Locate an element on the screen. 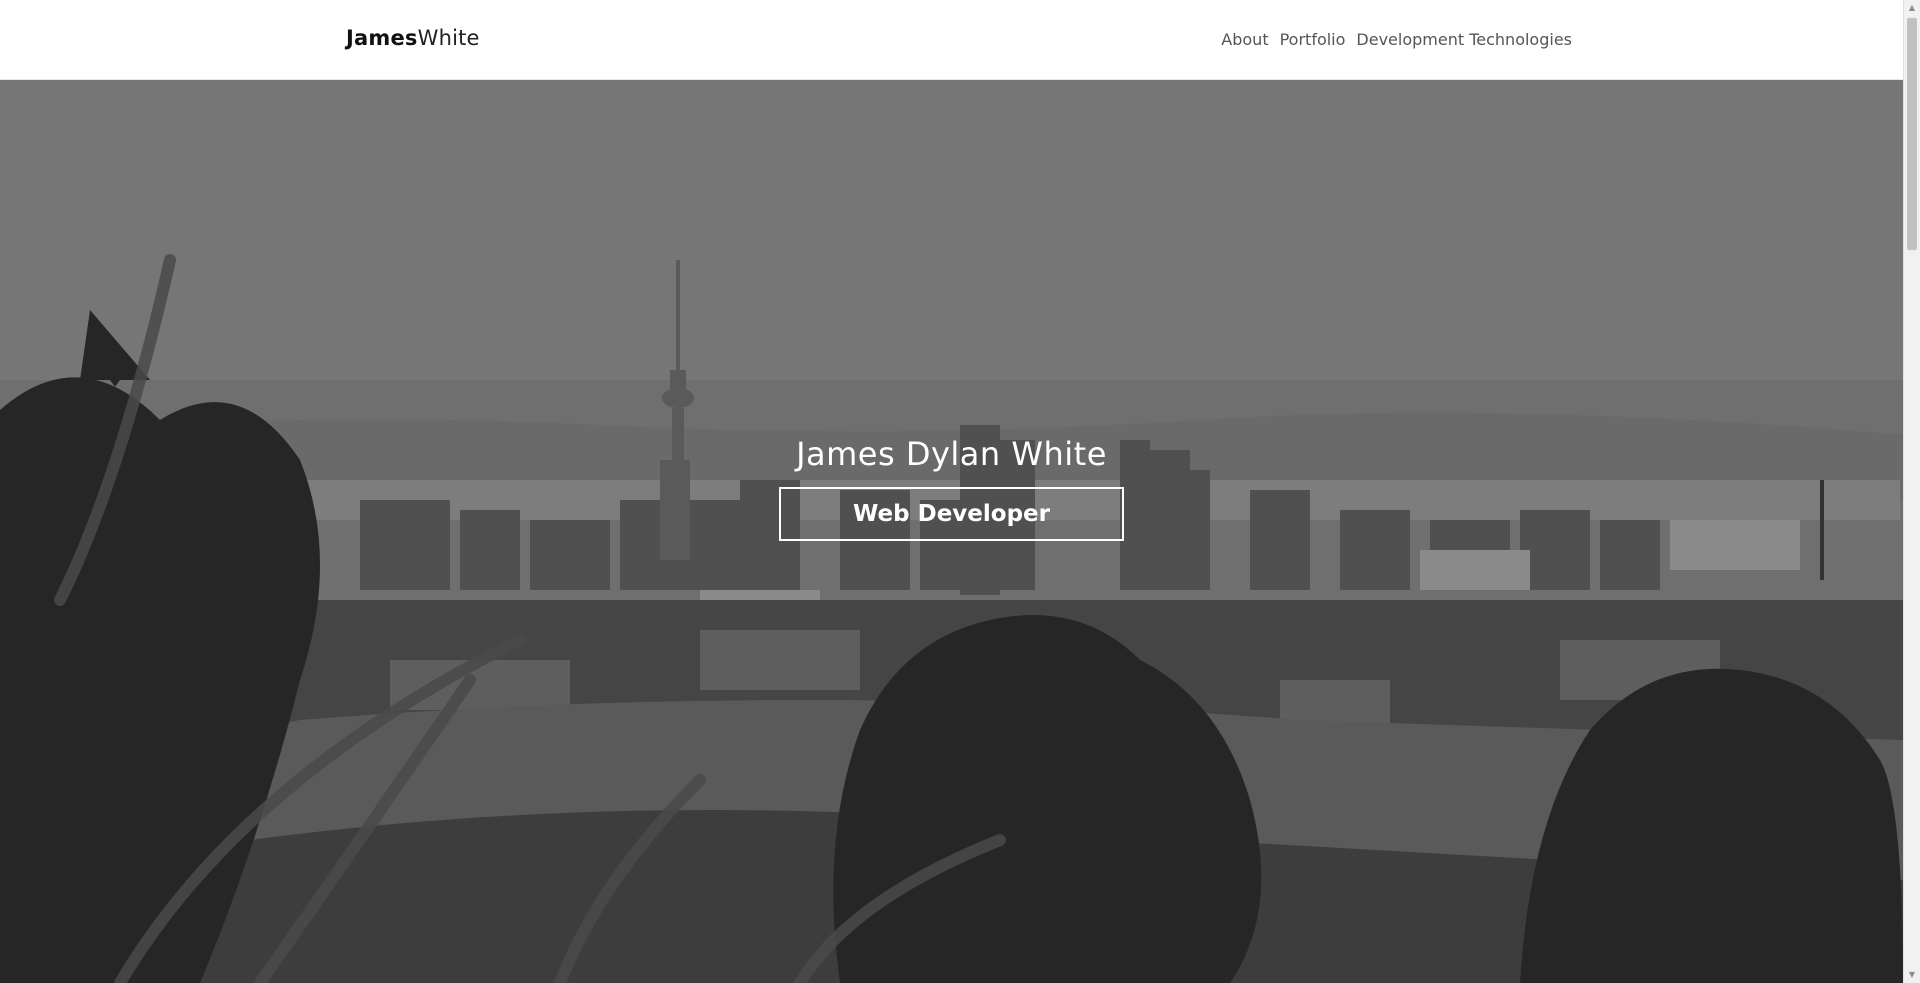 The width and height of the screenshot is (1920, 983). nav-link-portfolio: Portfolio is located at coordinates (1313, 39).